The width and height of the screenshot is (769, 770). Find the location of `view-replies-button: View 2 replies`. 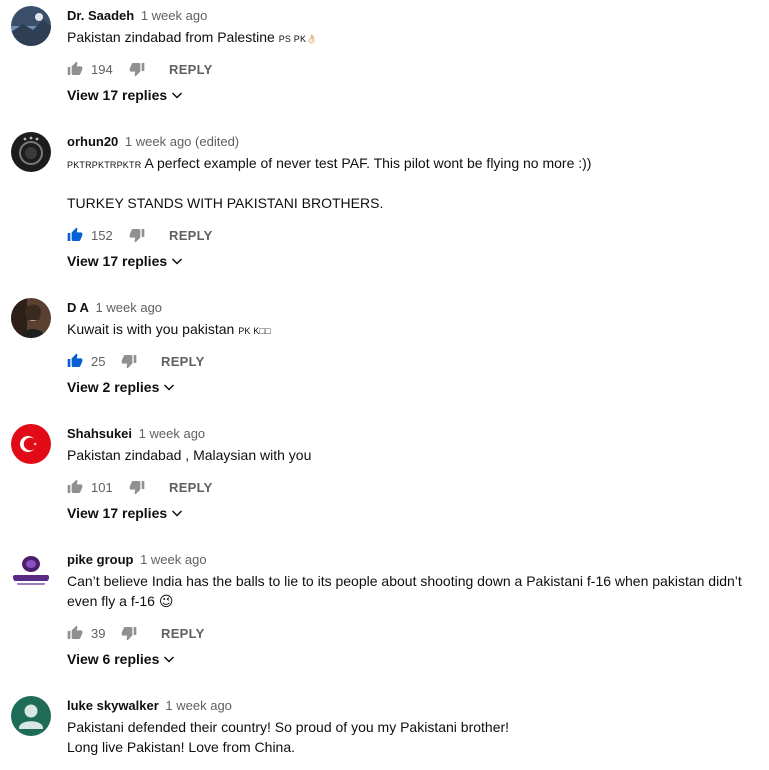

view-replies-button: View 2 replies is located at coordinates (121, 387).